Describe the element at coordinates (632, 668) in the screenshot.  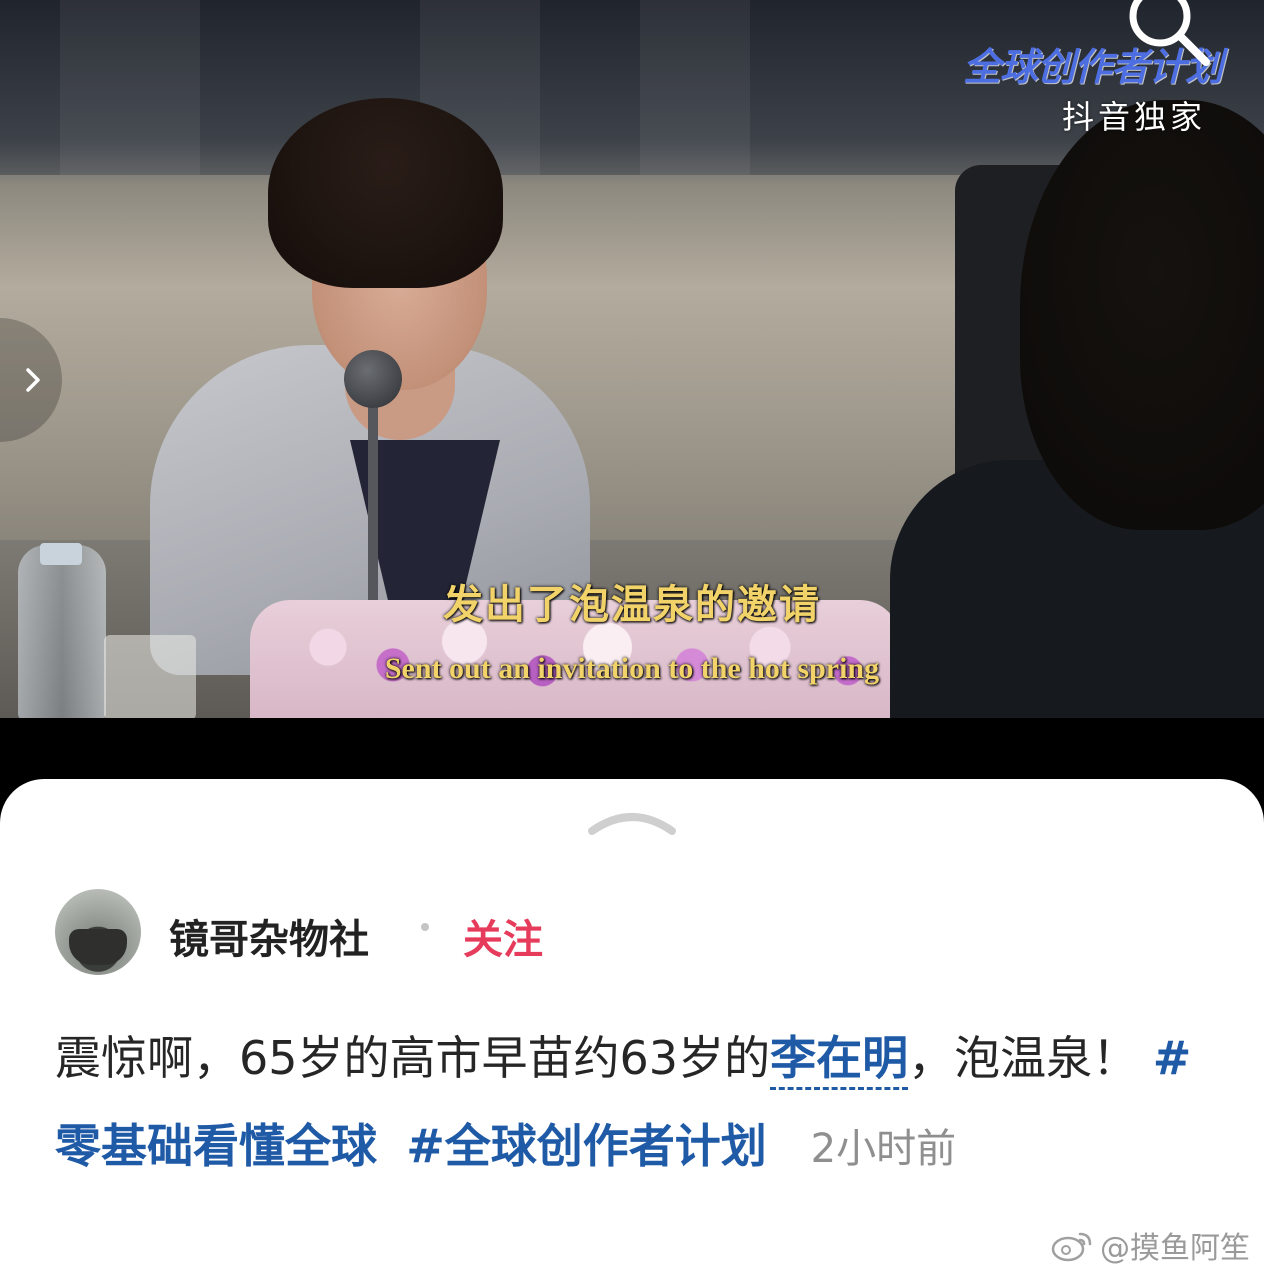
I see `video-subtitle-english: Sent out an invitation to the hot spring` at that location.